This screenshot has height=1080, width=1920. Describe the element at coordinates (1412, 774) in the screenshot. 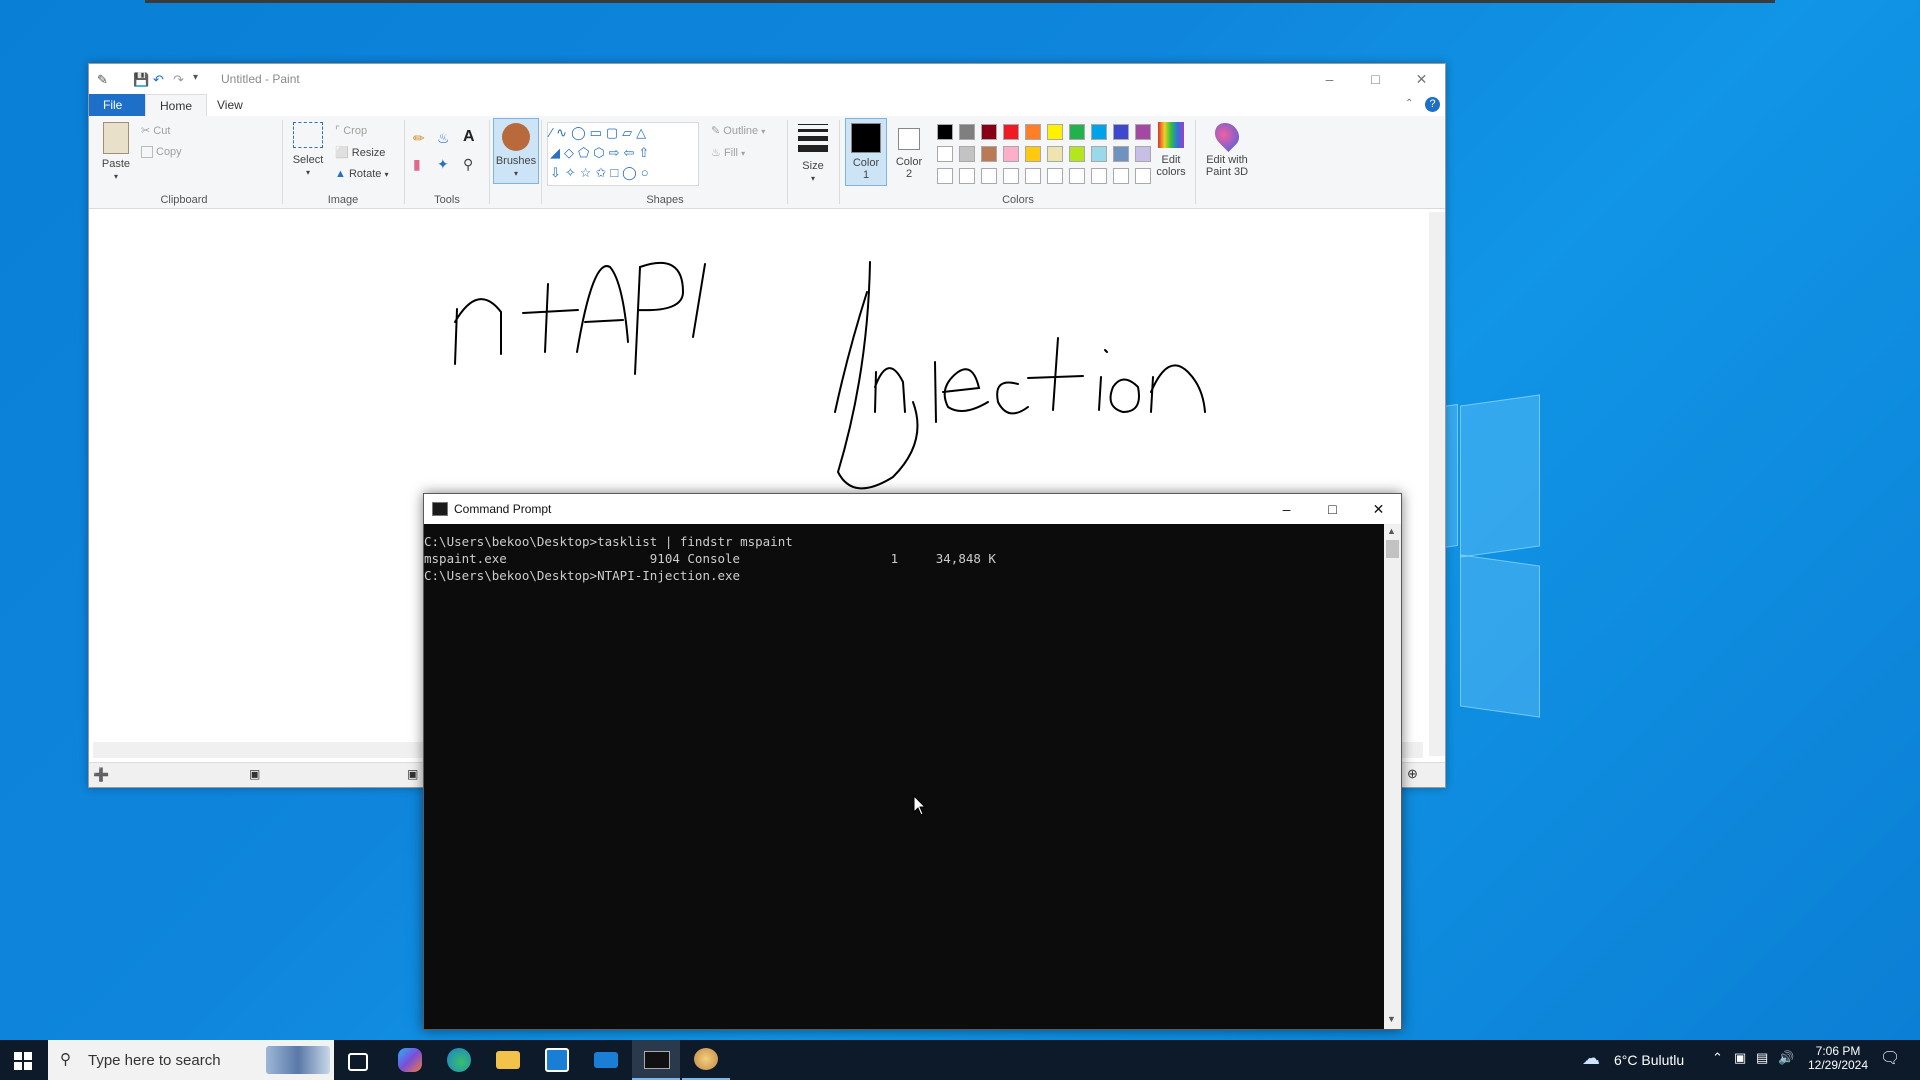

I see `zoom-in-icon: ⊕` at that location.